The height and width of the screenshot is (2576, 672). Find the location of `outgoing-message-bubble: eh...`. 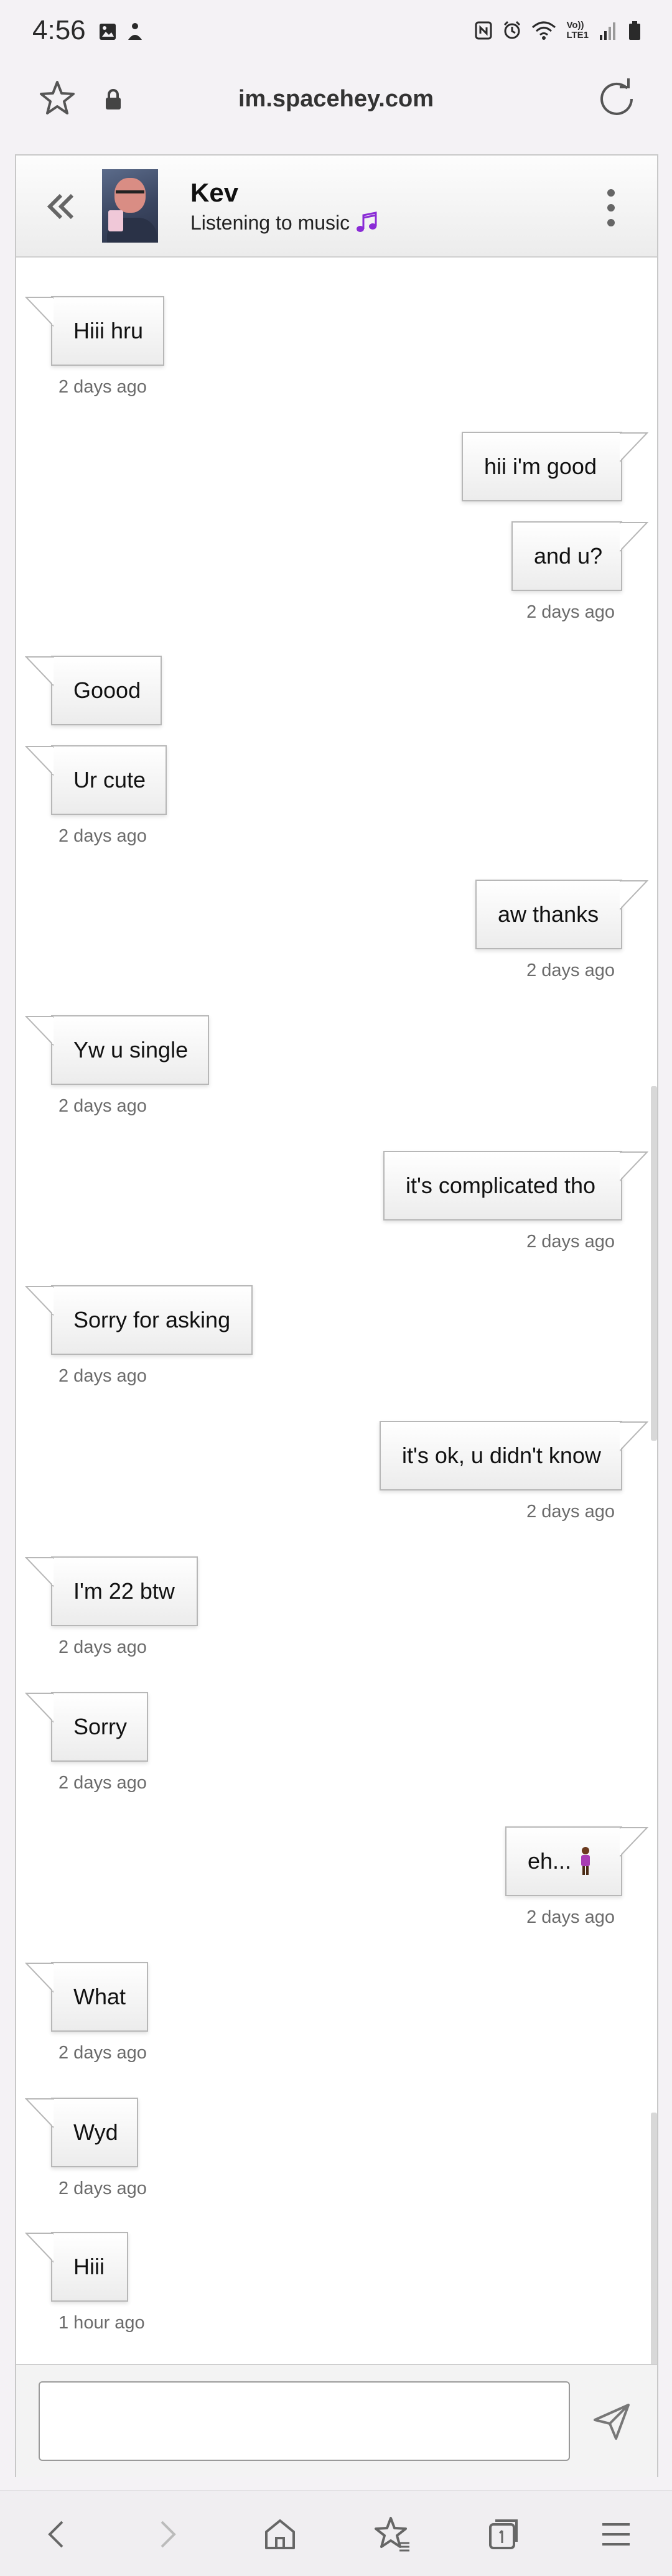

outgoing-message-bubble: eh... is located at coordinates (577, 1861).